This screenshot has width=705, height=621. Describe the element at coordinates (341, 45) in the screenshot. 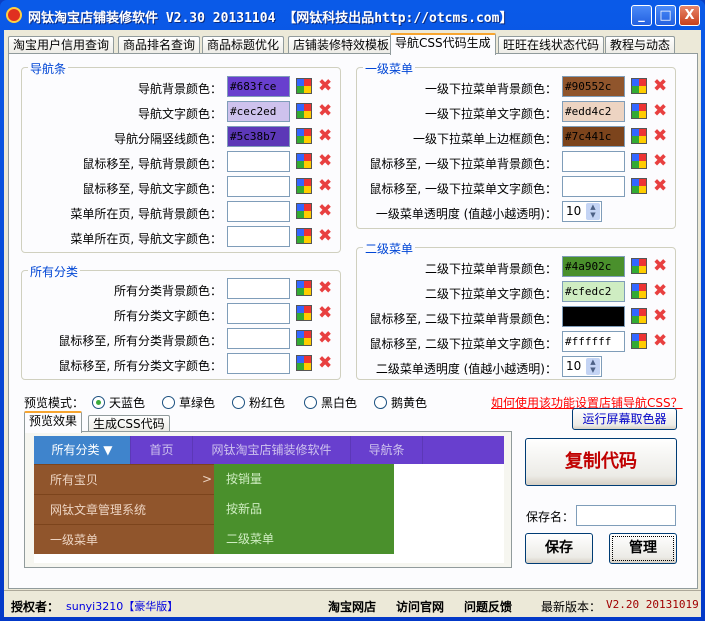

I see `tab-4: 店铺装修特效模板` at that location.